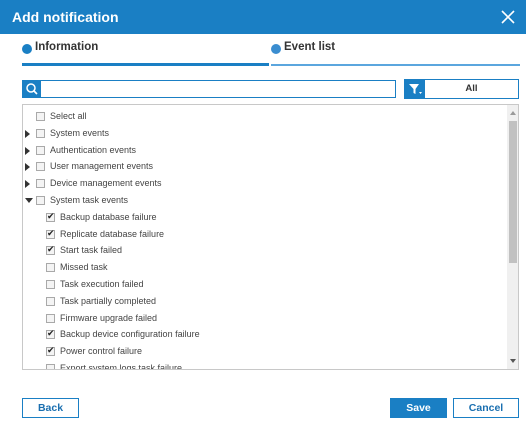 This screenshot has height=430, width=526. What do you see at coordinates (513, 361) in the screenshot?
I see `scroll-down-arrow-icon` at bounding box center [513, 361].